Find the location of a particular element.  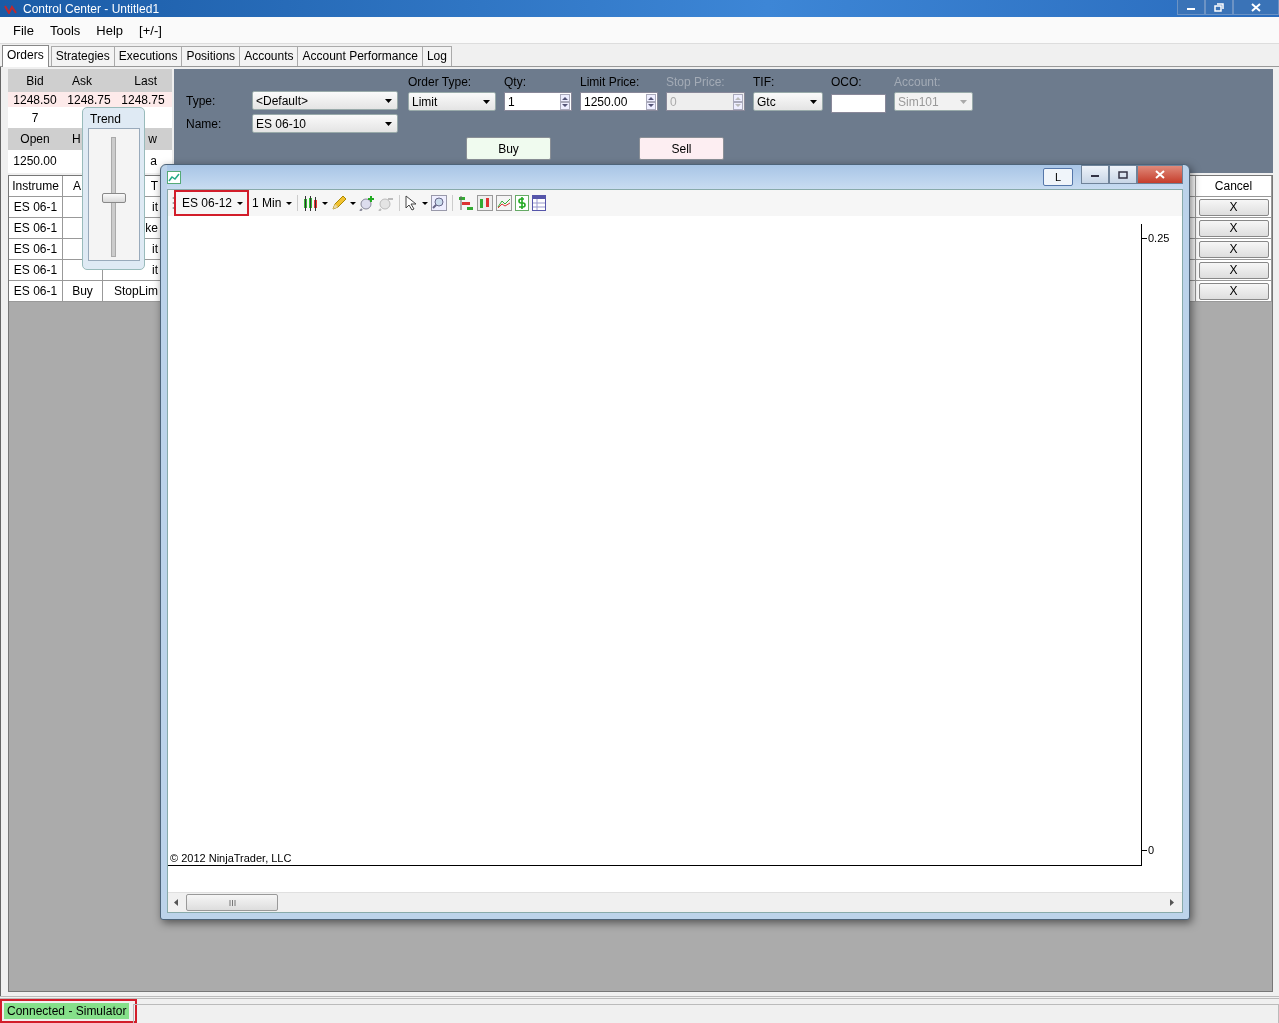

scroll-thumb is located at coordinates (232, 902).